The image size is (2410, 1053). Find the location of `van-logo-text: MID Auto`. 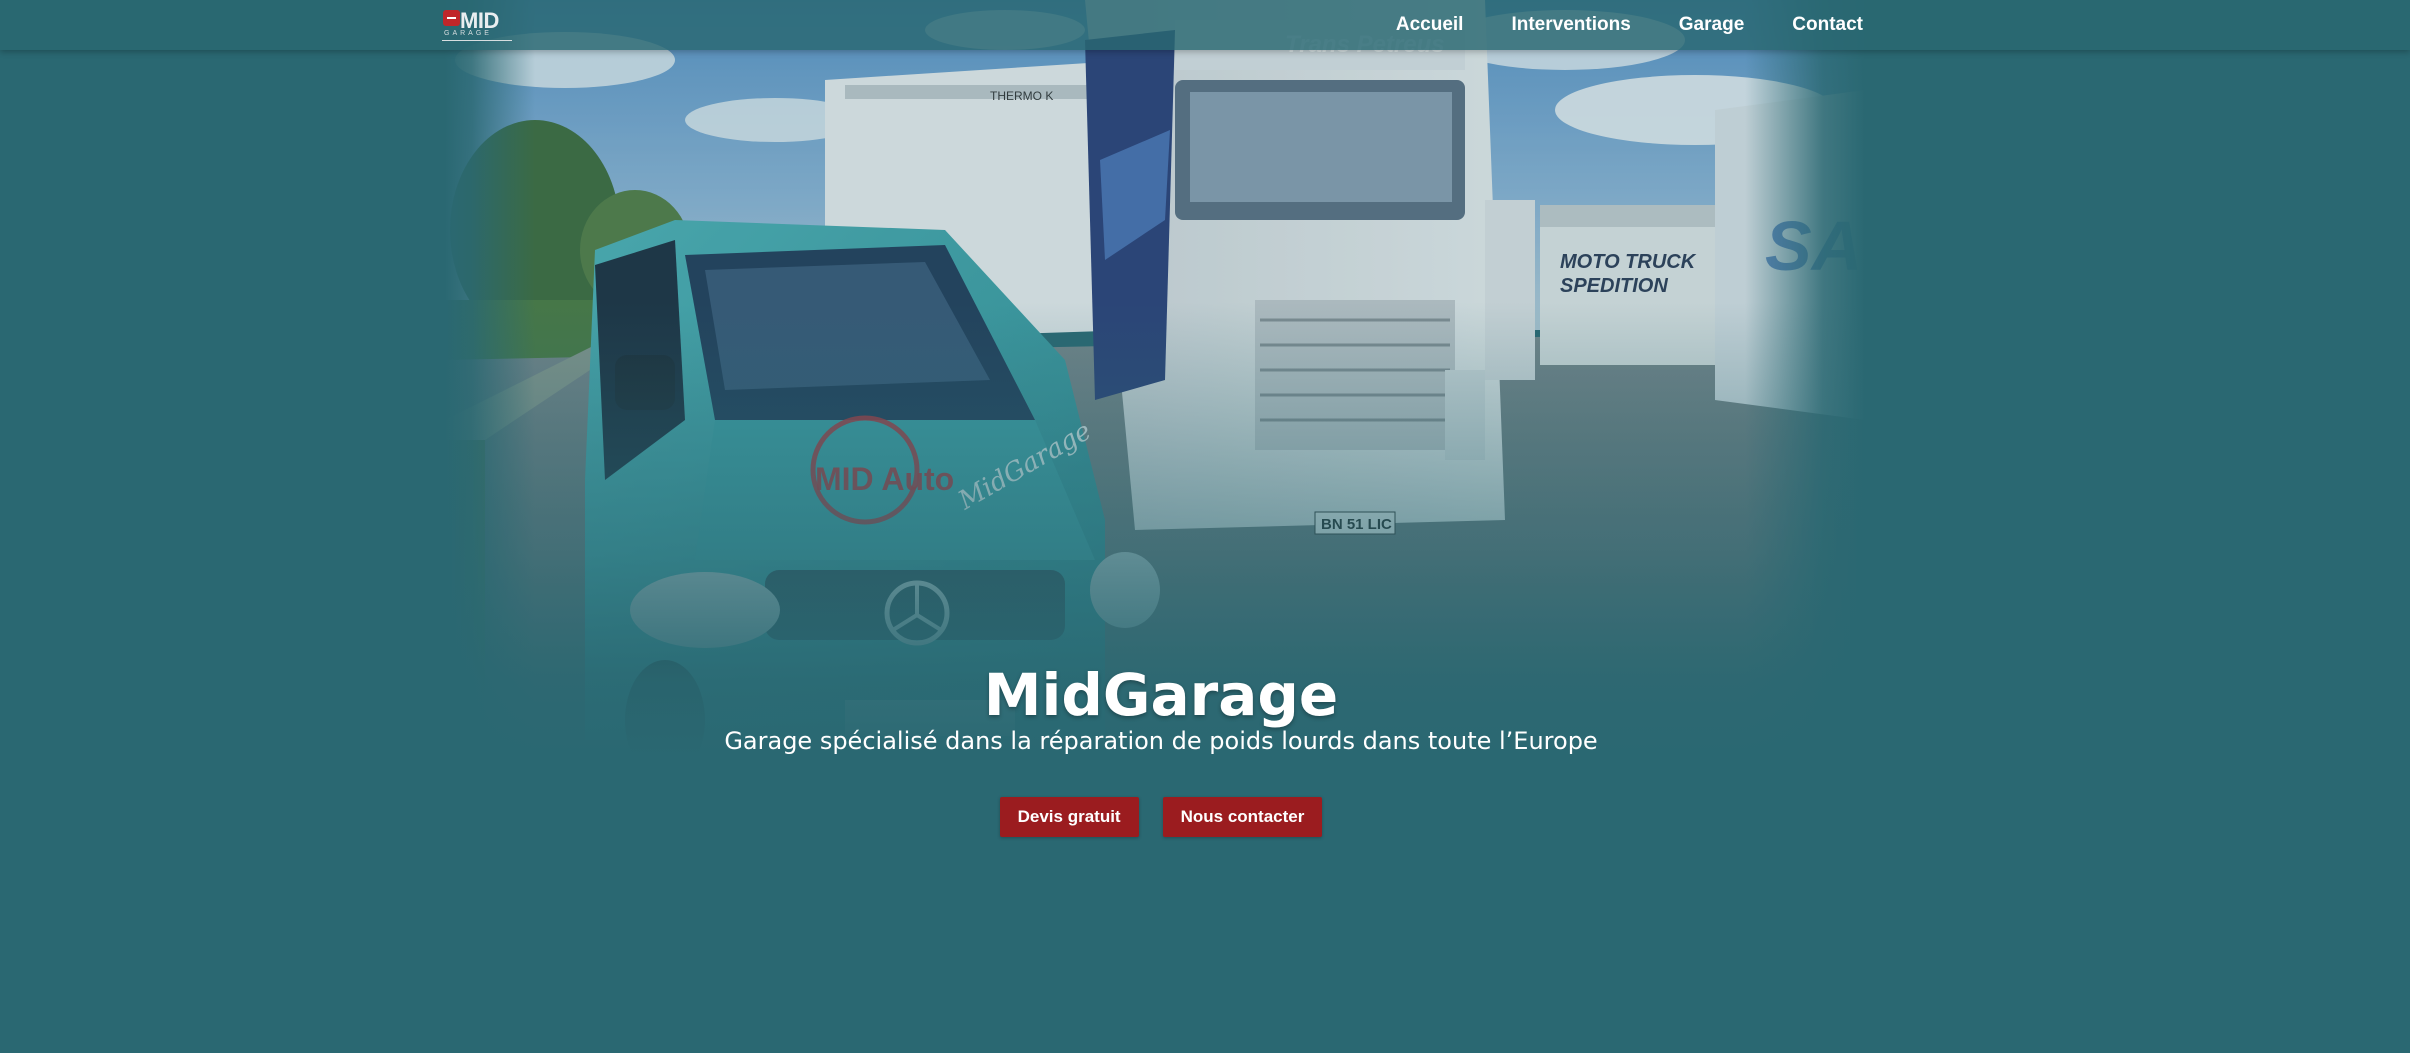

van-logo-text: MID Auto is located at coordinates (884, 479).